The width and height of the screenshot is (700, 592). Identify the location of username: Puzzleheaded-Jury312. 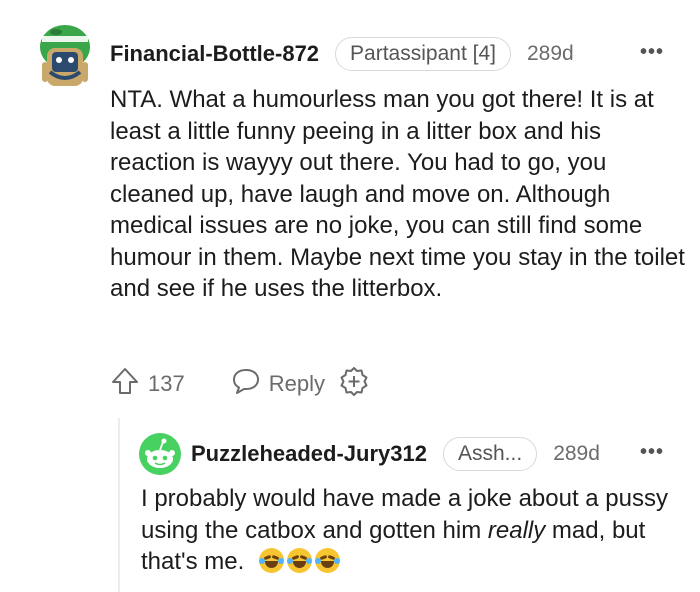
(309, 454).